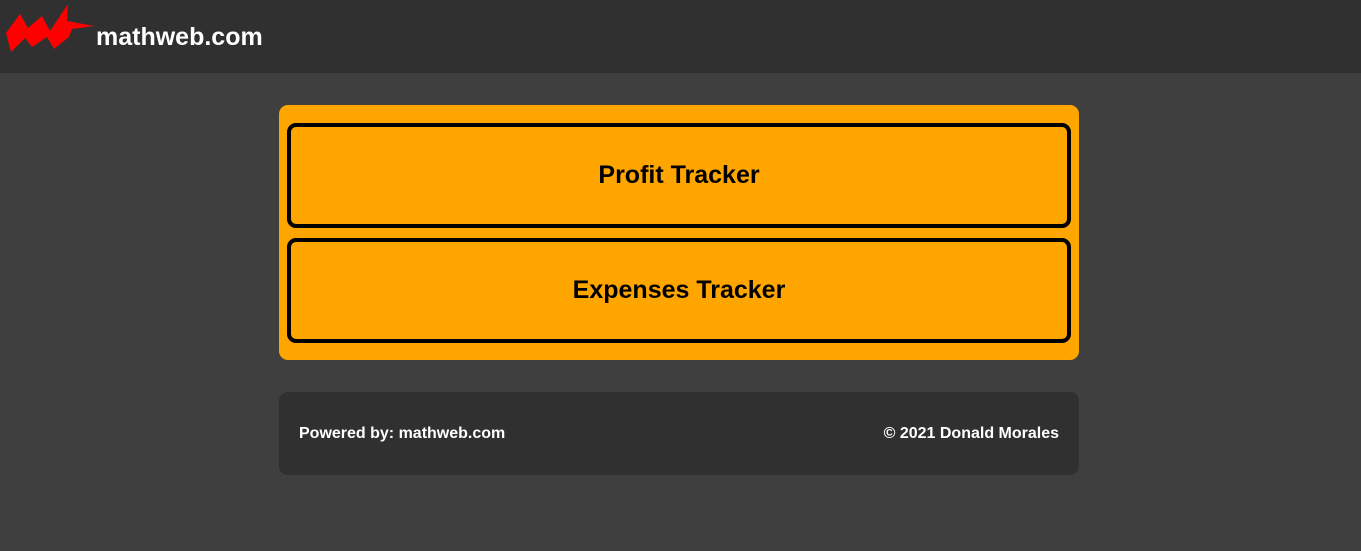 Image resolution: width=1361 pixels, height=551 pixels. Describe the element at coordinates (679, 175) in the screenshot. I see `profit-tracker-button: Profit Tracker` at that location.